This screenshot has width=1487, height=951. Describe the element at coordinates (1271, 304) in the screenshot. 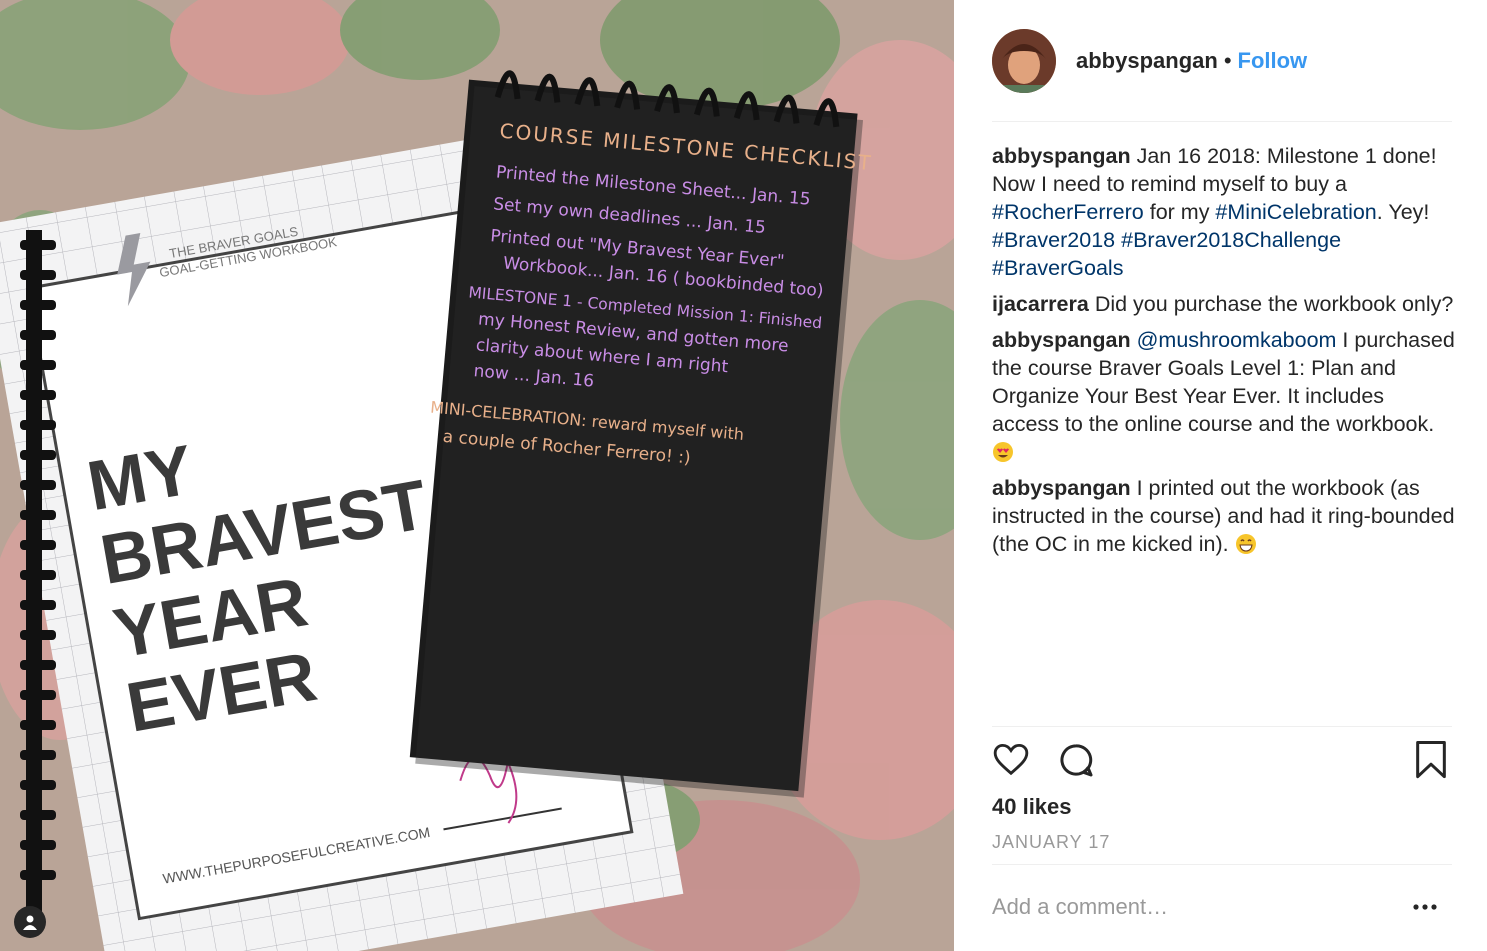

I see `comment-text: Did you purchase the workbook only?` at that location.